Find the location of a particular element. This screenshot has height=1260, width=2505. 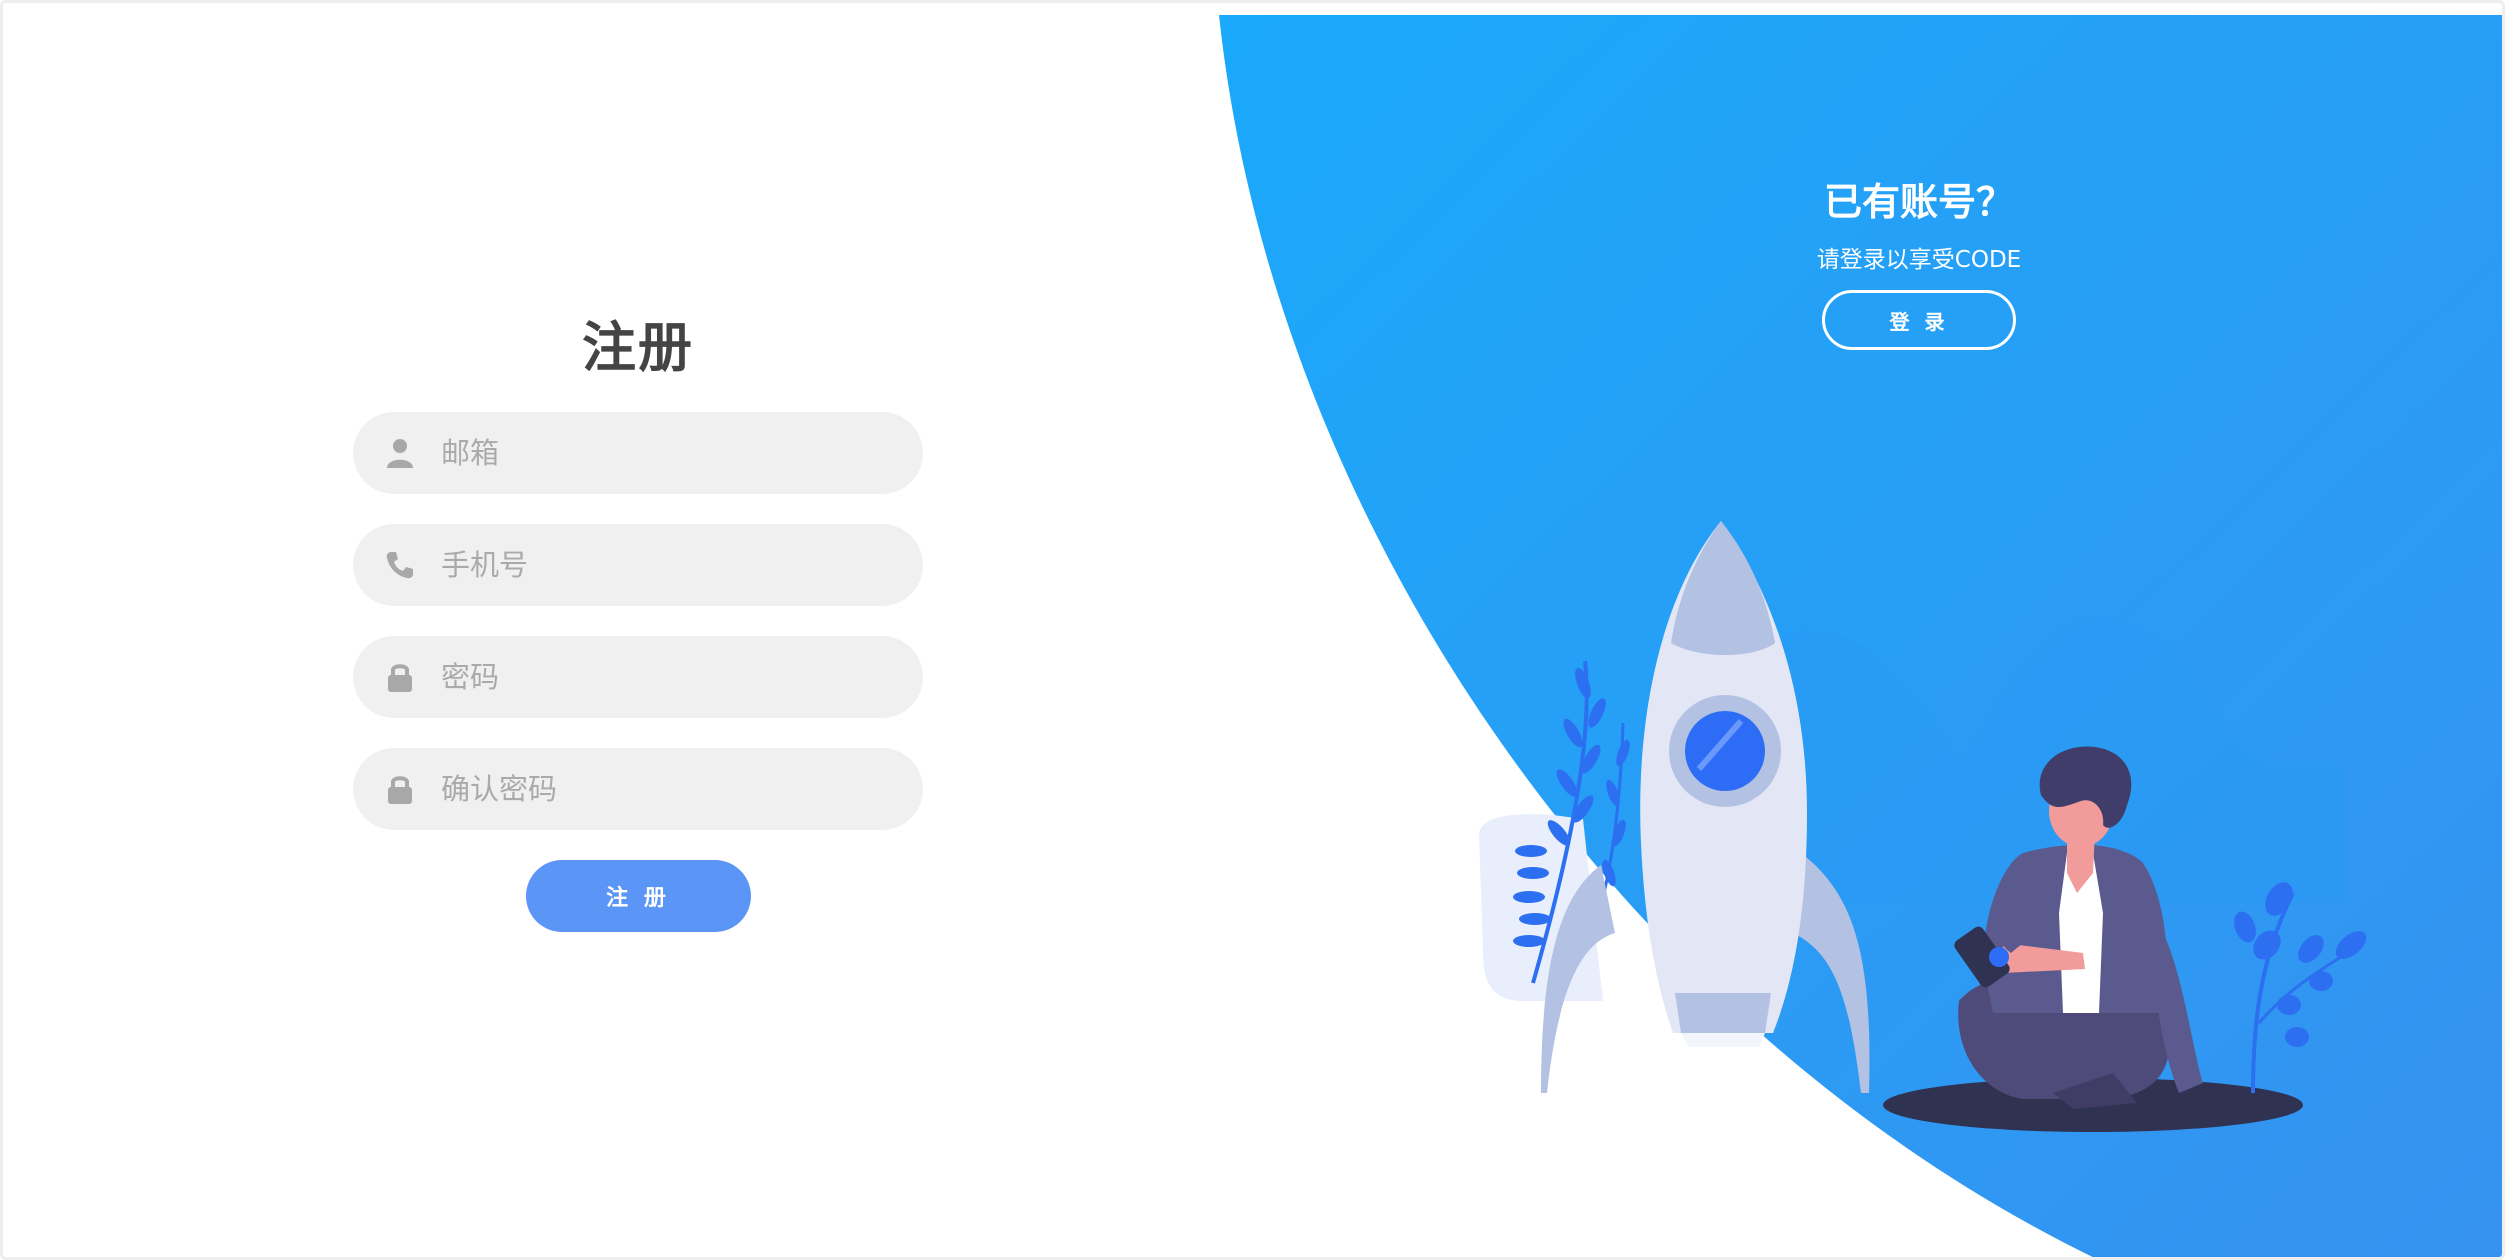

password-field is located at coordinates (638, 677).